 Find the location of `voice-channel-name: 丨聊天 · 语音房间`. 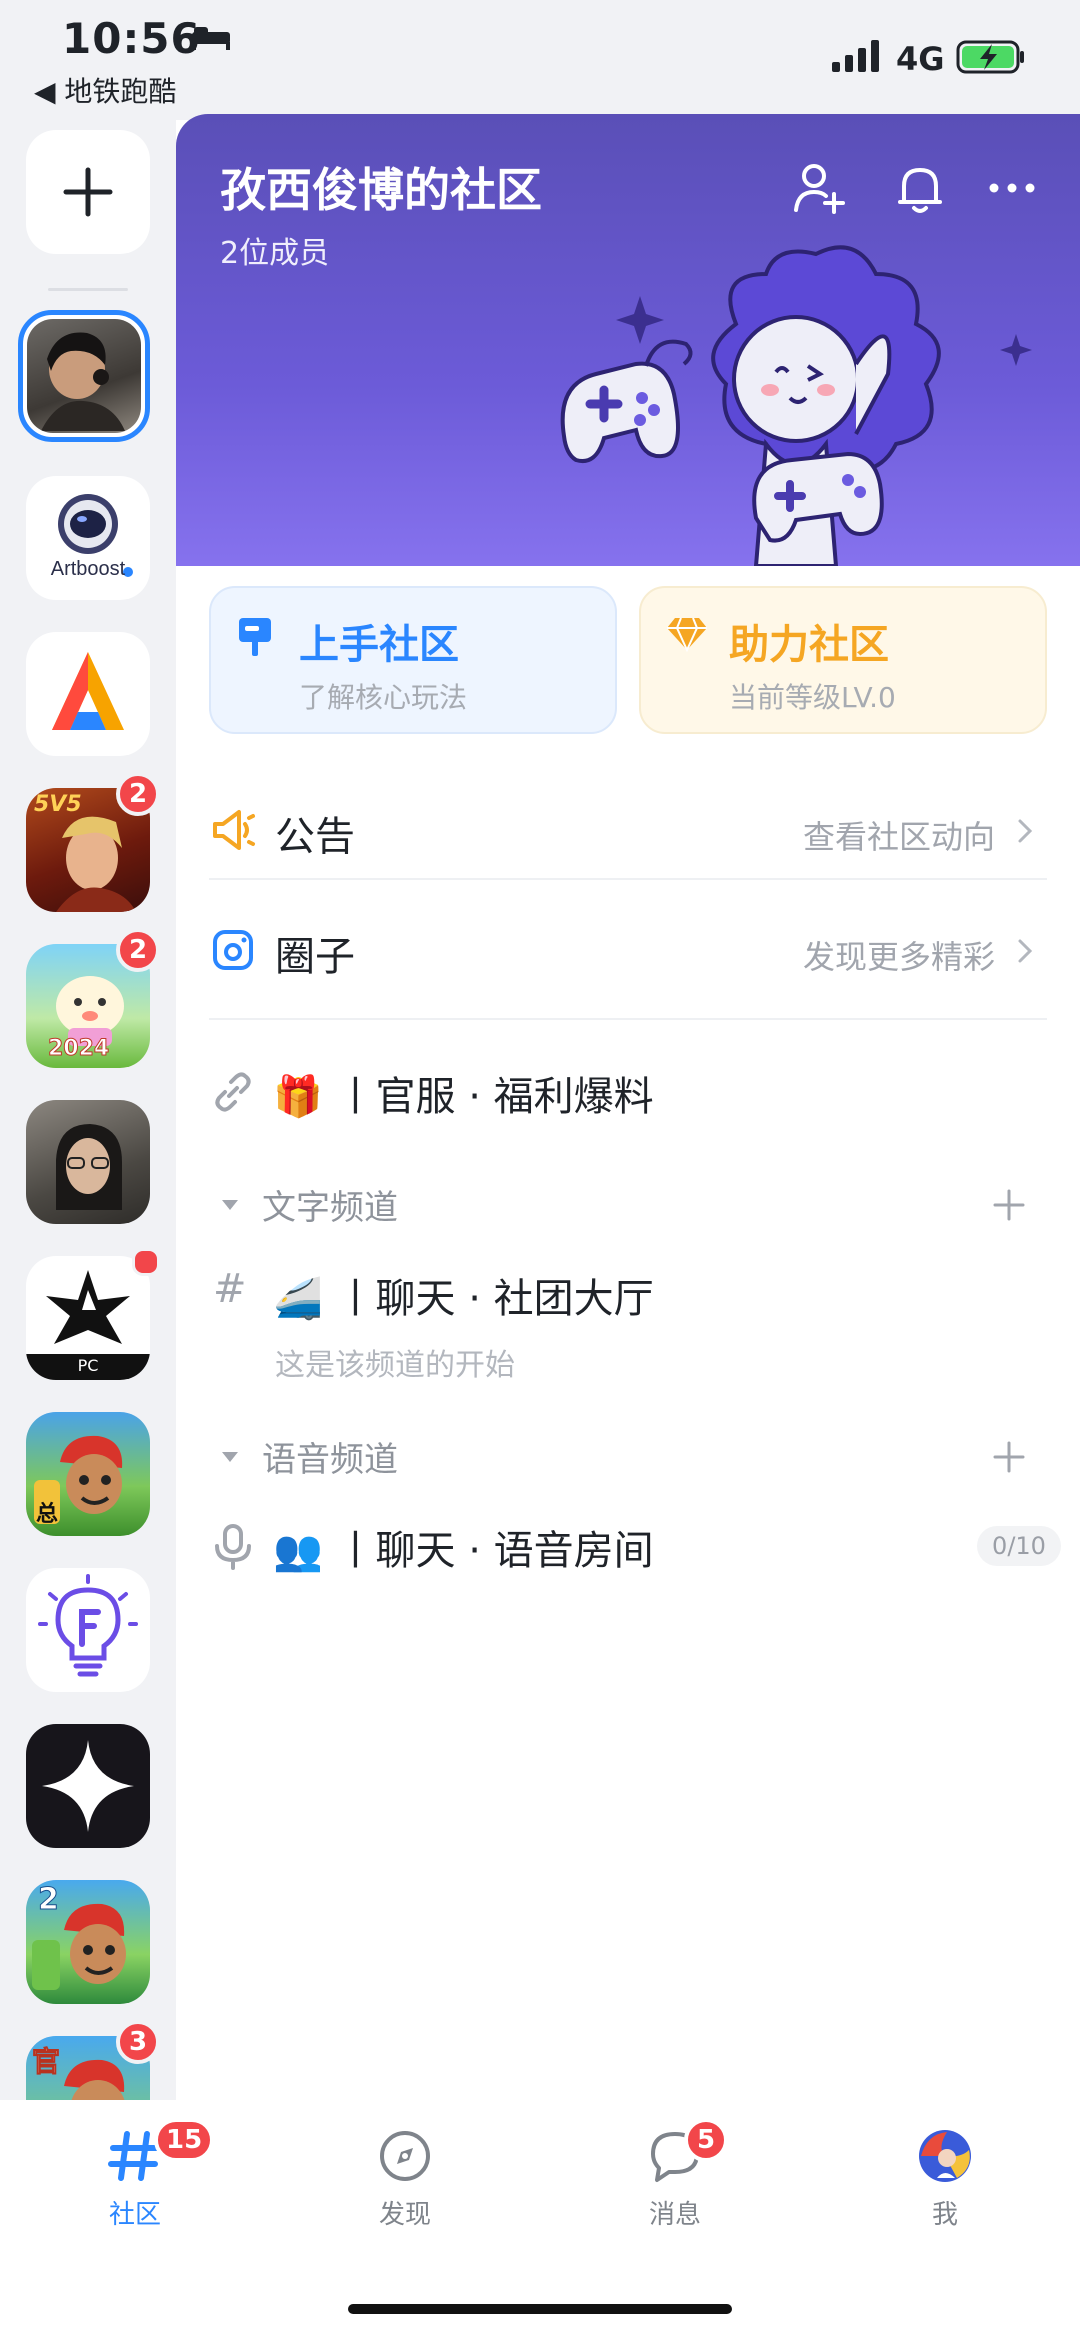

voice-channel-name: 丨聊天 · 语音房间 is located at coordinates (494, 1551).